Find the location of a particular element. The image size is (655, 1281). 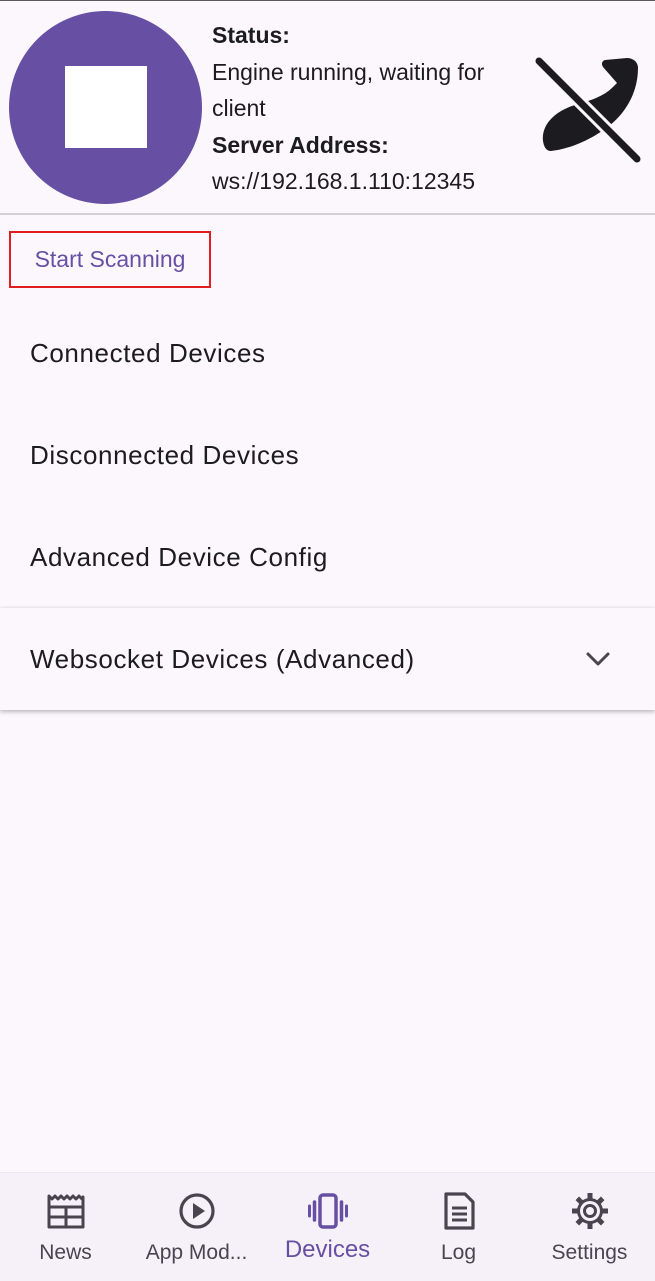

nav-item-settings: Settings is located at coordinates (589, 1227).